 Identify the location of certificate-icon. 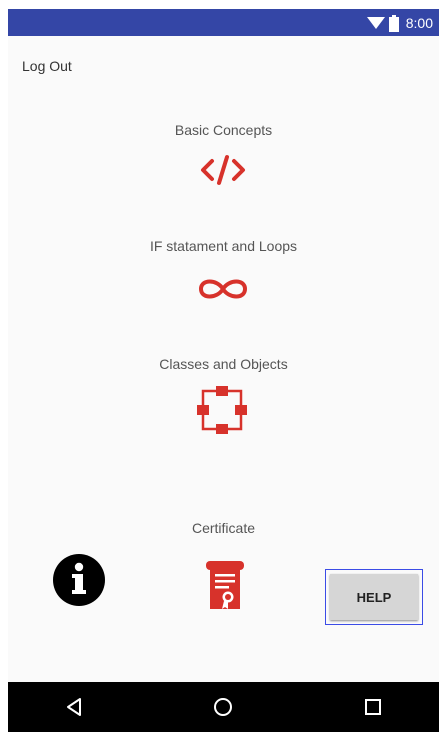
(225, 585).